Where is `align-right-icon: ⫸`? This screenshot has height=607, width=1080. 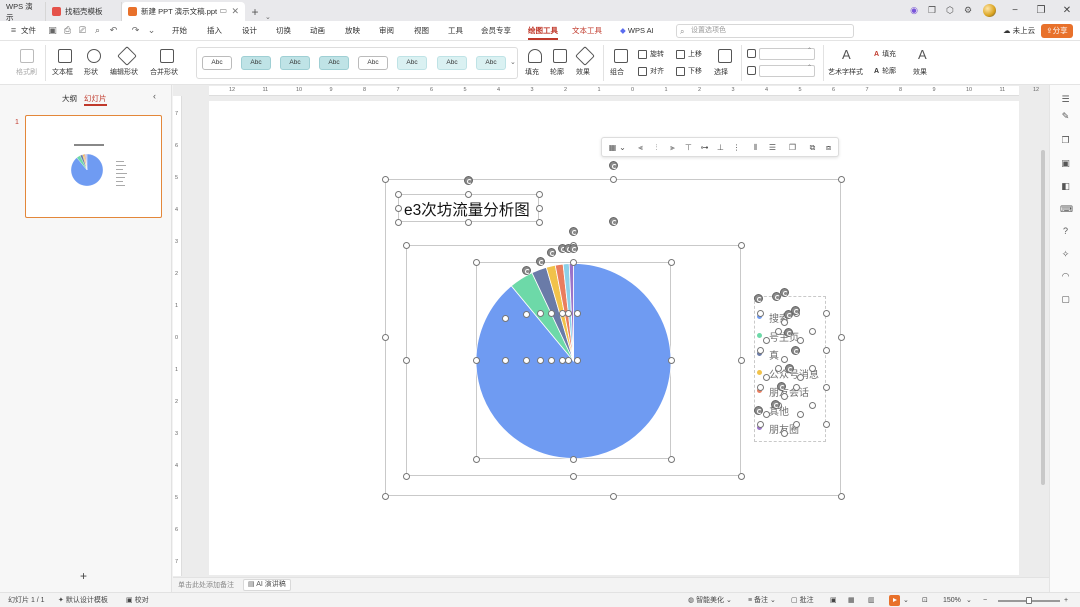
align-right-icon: ⫸ is located at coordinates (672, 147).